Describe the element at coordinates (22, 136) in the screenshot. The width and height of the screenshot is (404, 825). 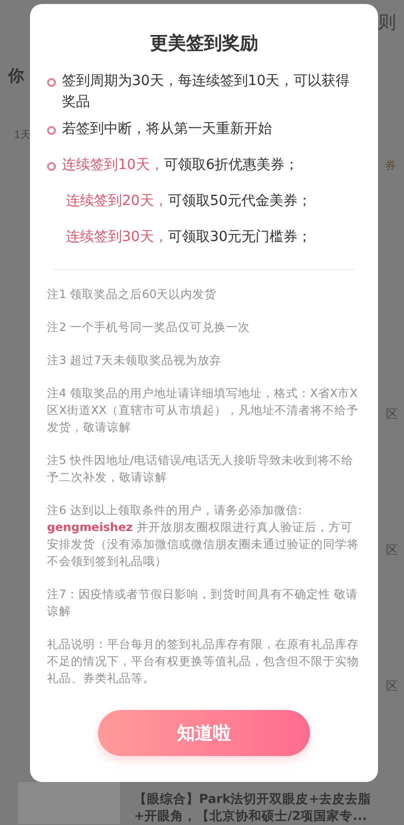
I see `day-label: 1天` at that location.